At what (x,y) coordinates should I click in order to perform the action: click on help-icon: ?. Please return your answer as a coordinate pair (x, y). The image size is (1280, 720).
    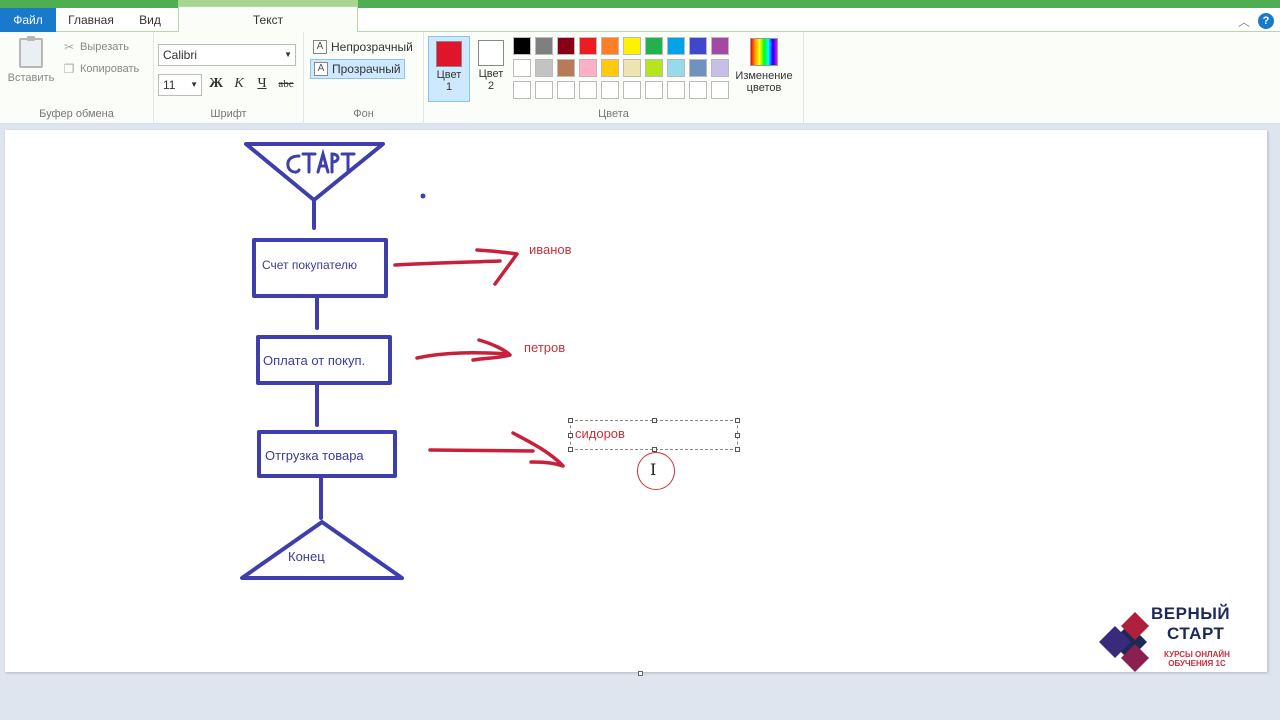
    Looking at the image, I should click on (1266, 21).